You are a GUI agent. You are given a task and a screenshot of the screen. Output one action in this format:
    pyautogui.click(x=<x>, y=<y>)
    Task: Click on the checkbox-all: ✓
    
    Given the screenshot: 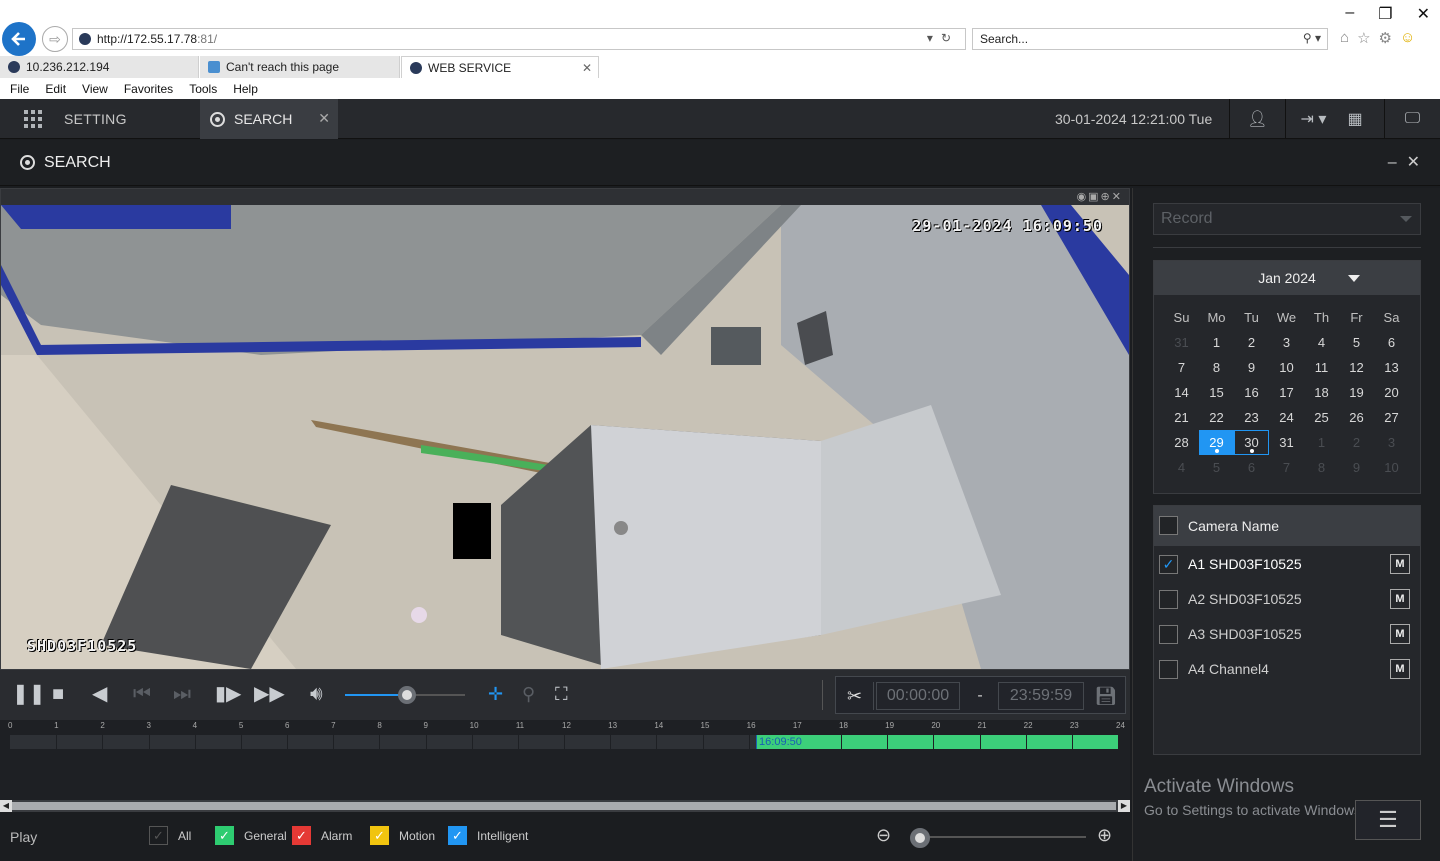 What is the action you would take?
    pyautogui.click(x=158, y=835)
    